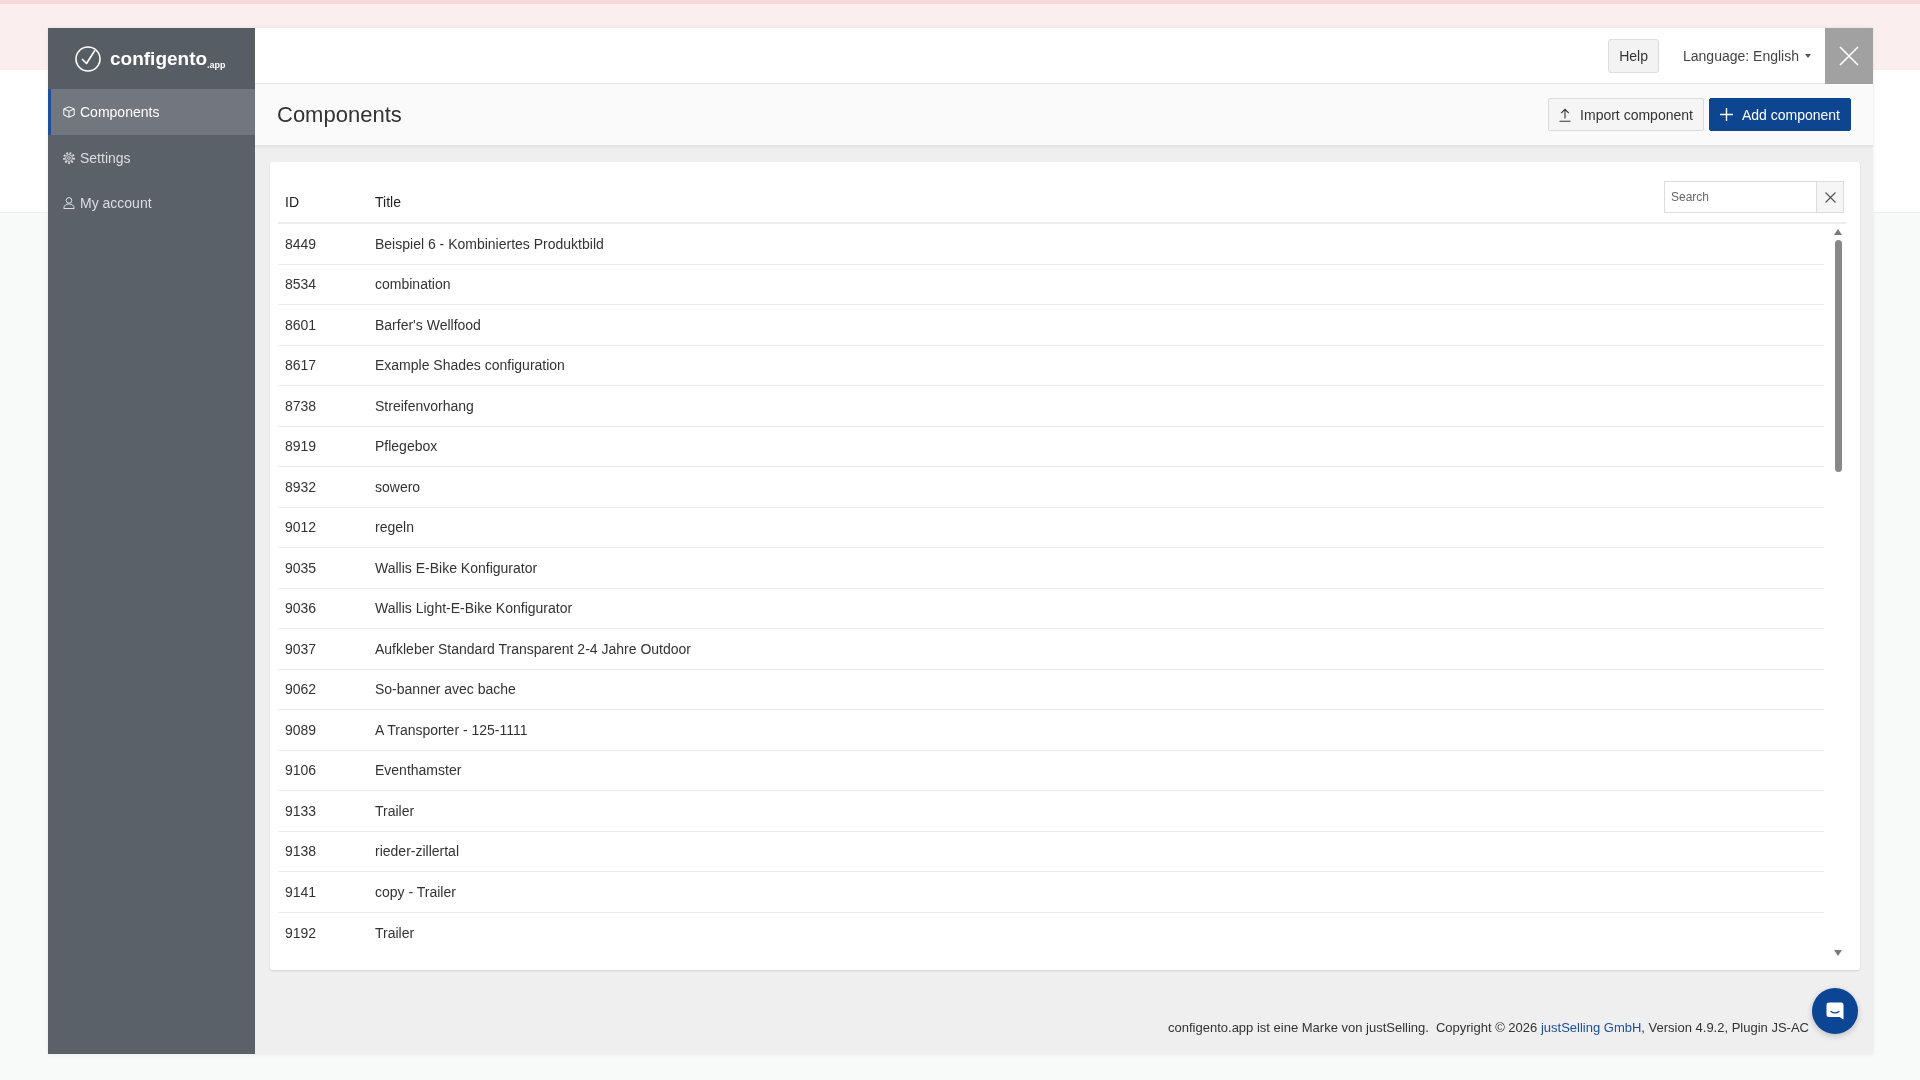  What do you see at coordinates (1747, 55) in the screenshot?
I see `language-menu: Language: English` at bounding box center [1747, 55].